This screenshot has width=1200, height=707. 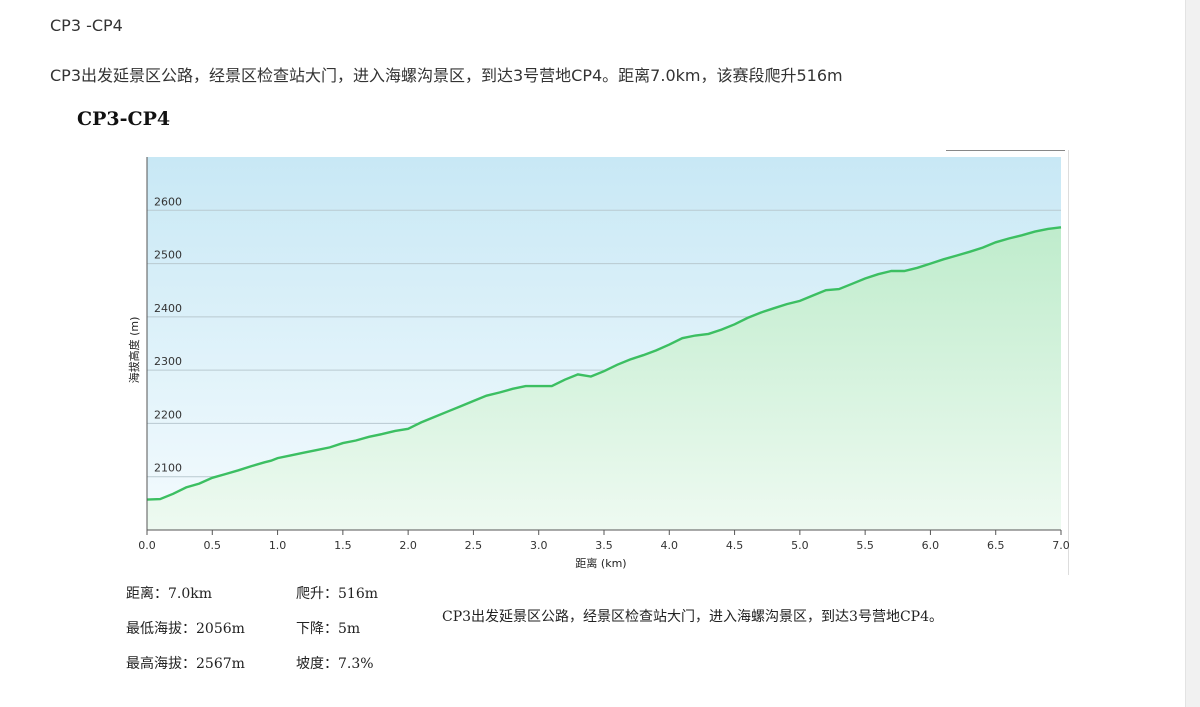 I want to click on page-scrollbar, so click(x=1192, y=353).